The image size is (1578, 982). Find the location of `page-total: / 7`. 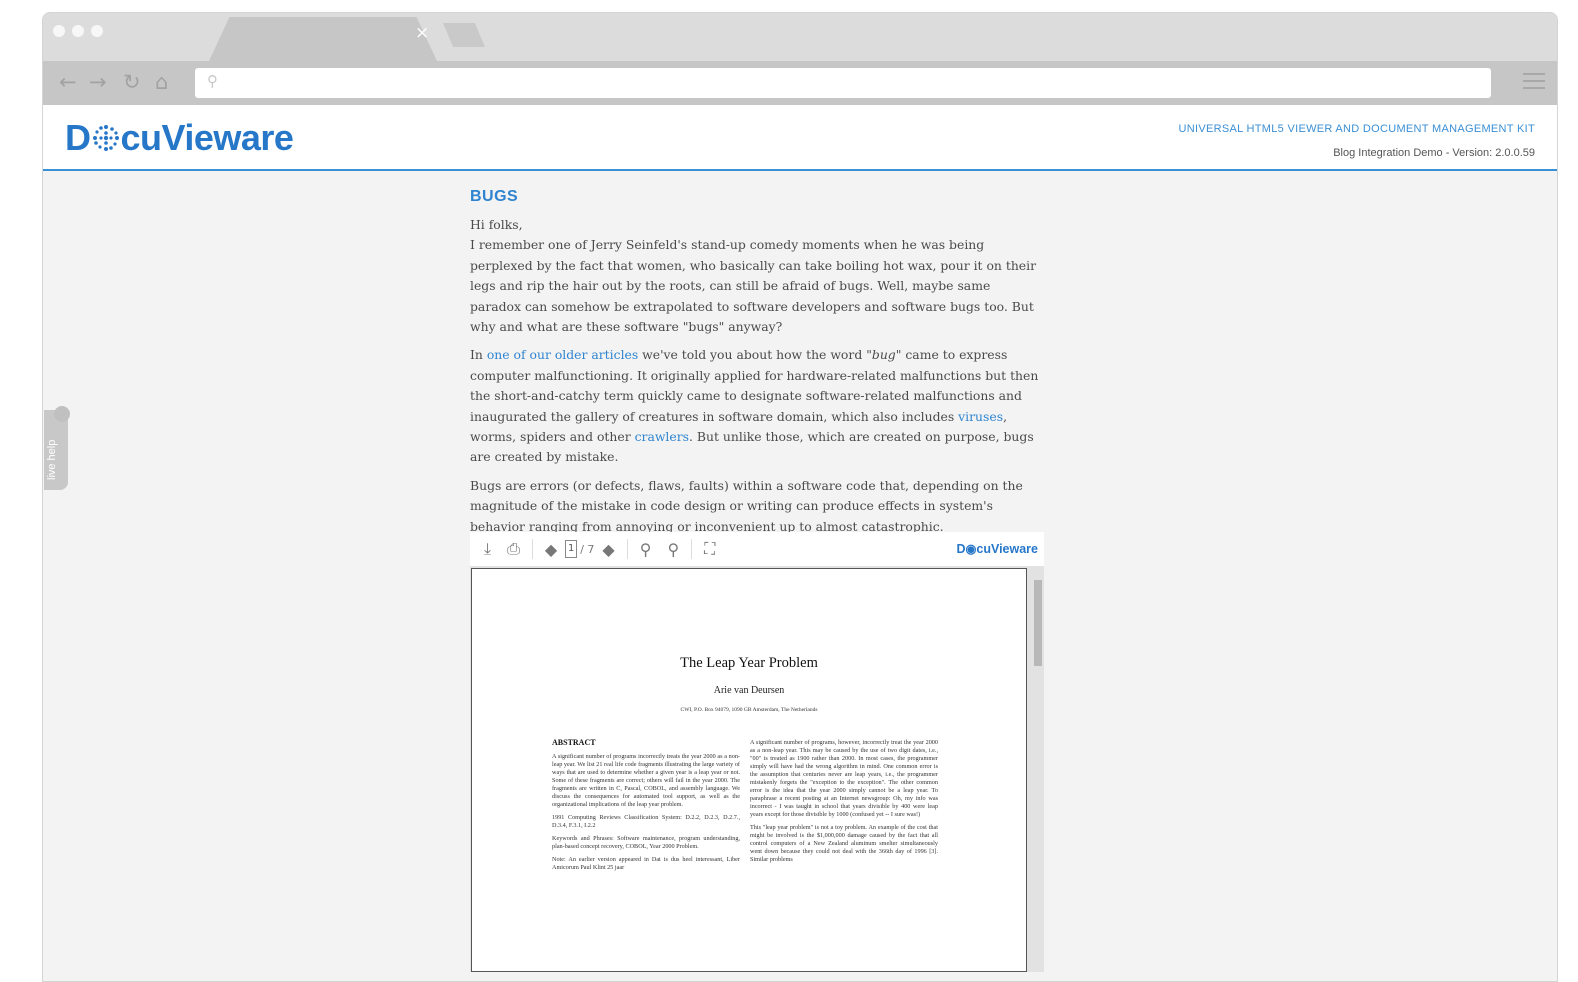

page-total: / 7 is located at coordinates (587, 549).